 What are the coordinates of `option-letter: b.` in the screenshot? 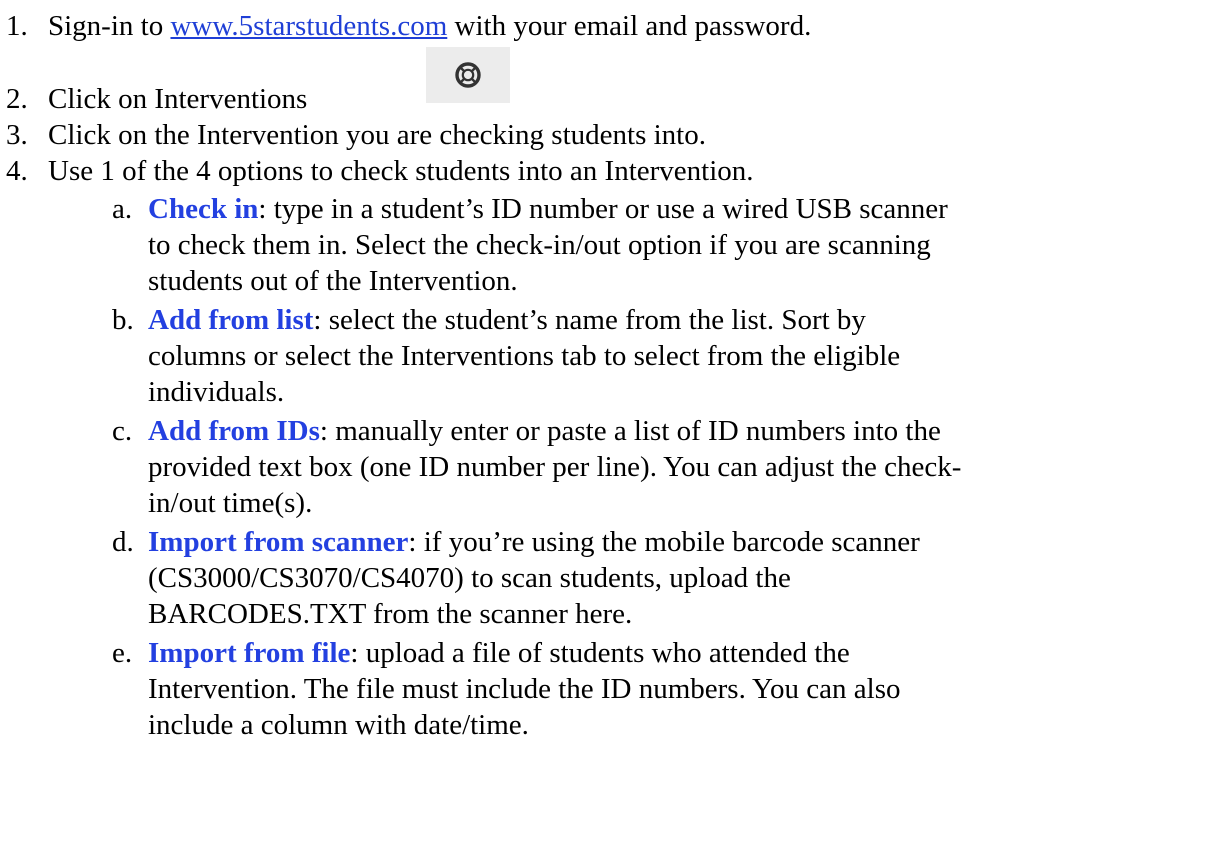 It's located at (123, 320).